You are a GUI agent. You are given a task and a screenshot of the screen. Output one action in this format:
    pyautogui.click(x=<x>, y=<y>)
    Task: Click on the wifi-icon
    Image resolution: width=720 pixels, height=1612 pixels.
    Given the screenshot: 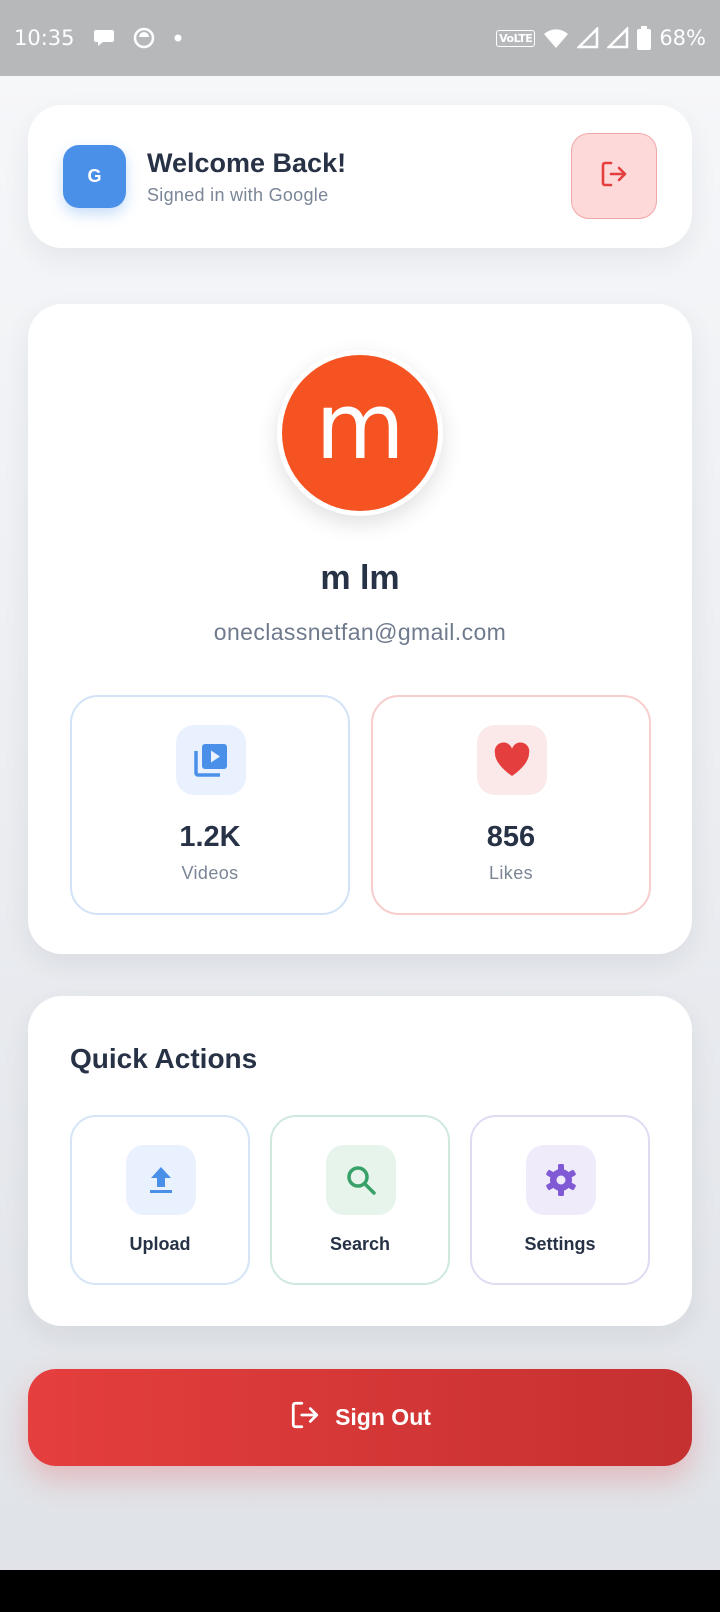 What is the action you would take?
    pyautogui.click(x=556, y=38)
    